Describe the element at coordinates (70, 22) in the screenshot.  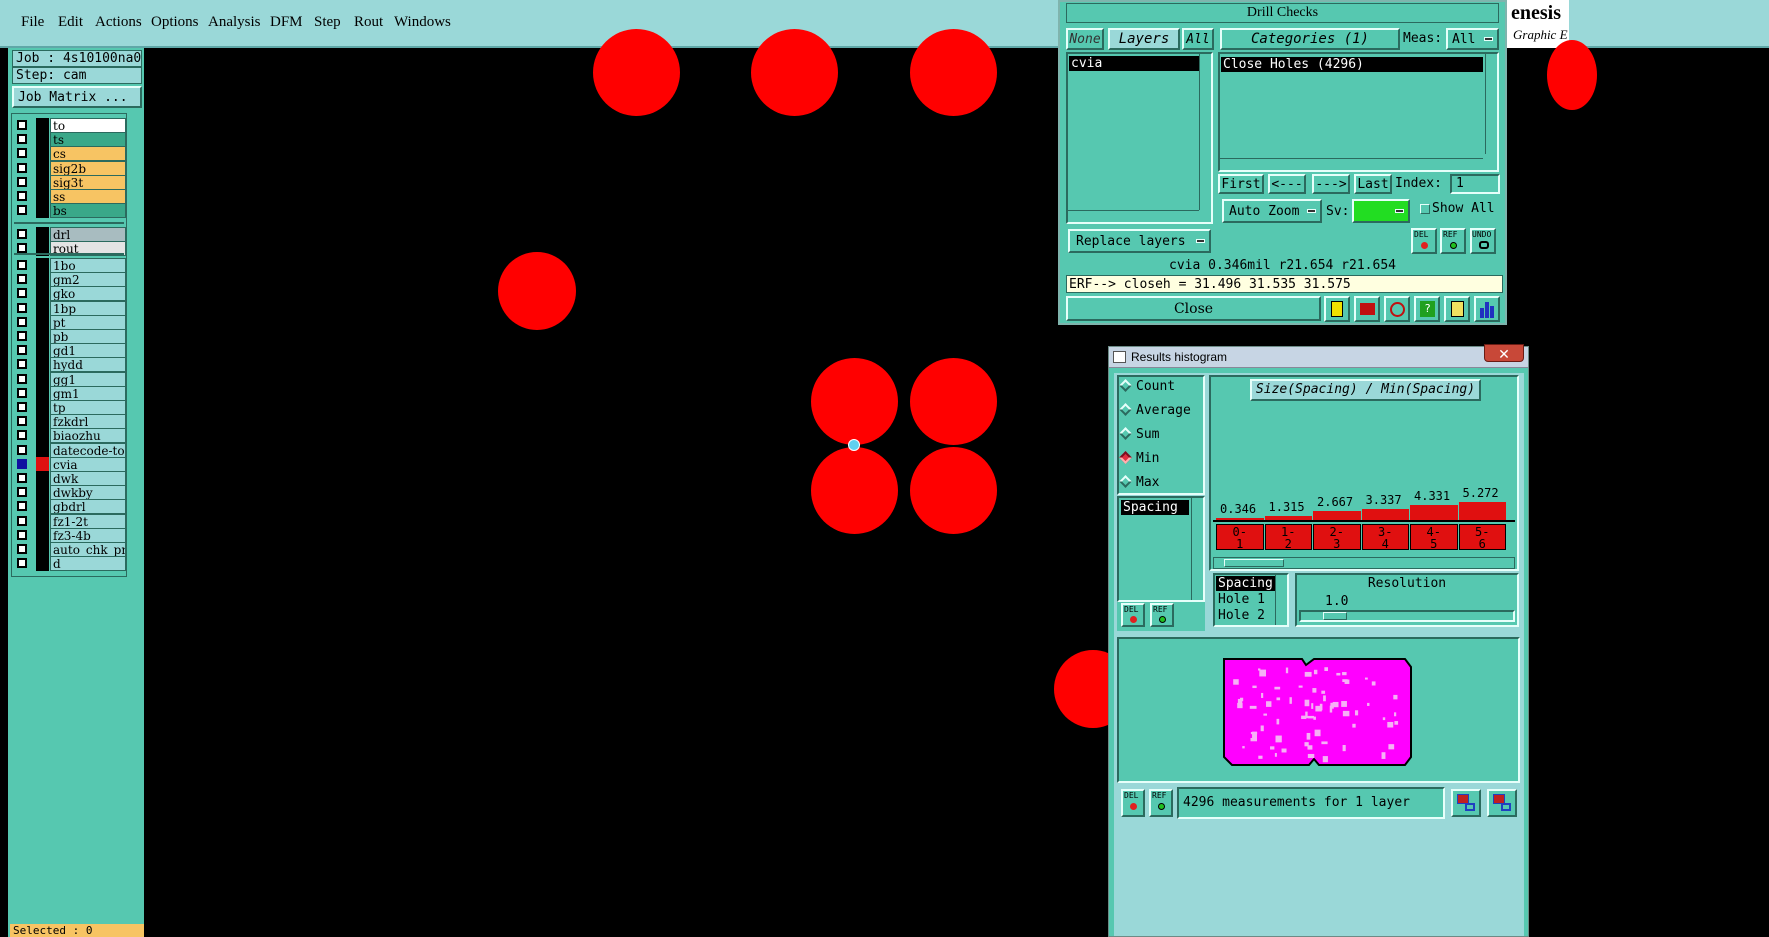
I see `menu-edit: Edit` at that location.